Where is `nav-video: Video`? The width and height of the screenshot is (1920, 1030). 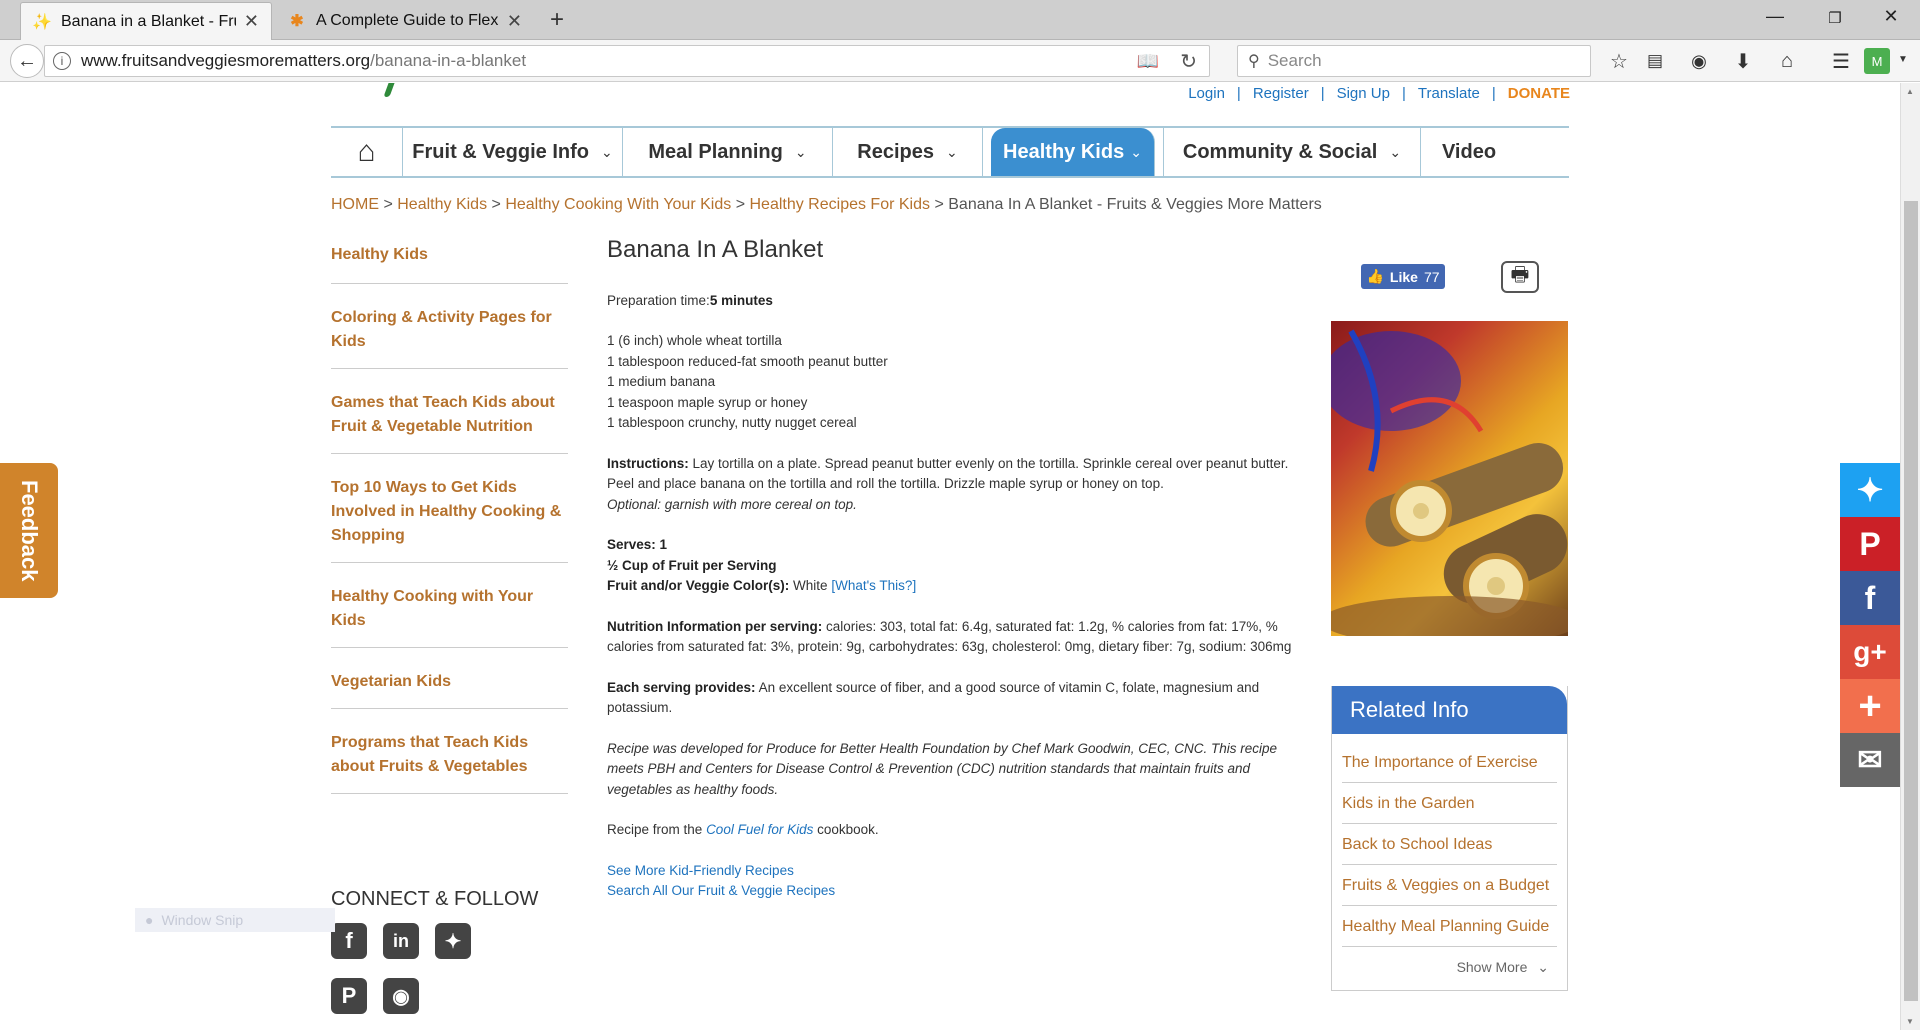 nav-video: Video is located at coordinates (1469, 152).